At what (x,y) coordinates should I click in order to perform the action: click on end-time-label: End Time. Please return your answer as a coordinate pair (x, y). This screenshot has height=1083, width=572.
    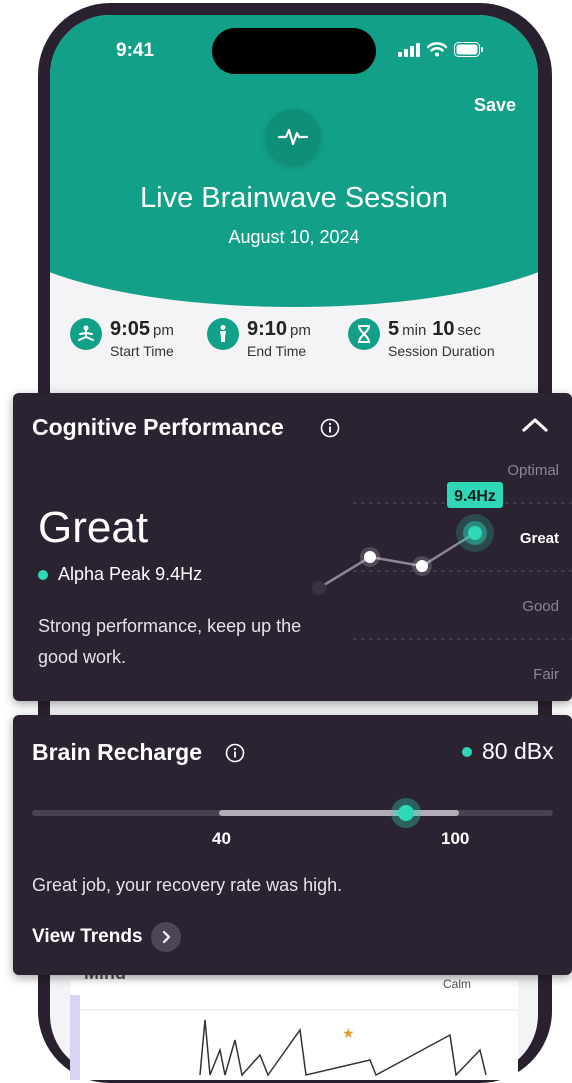
    Looking at the image, I should click on (277, 351).